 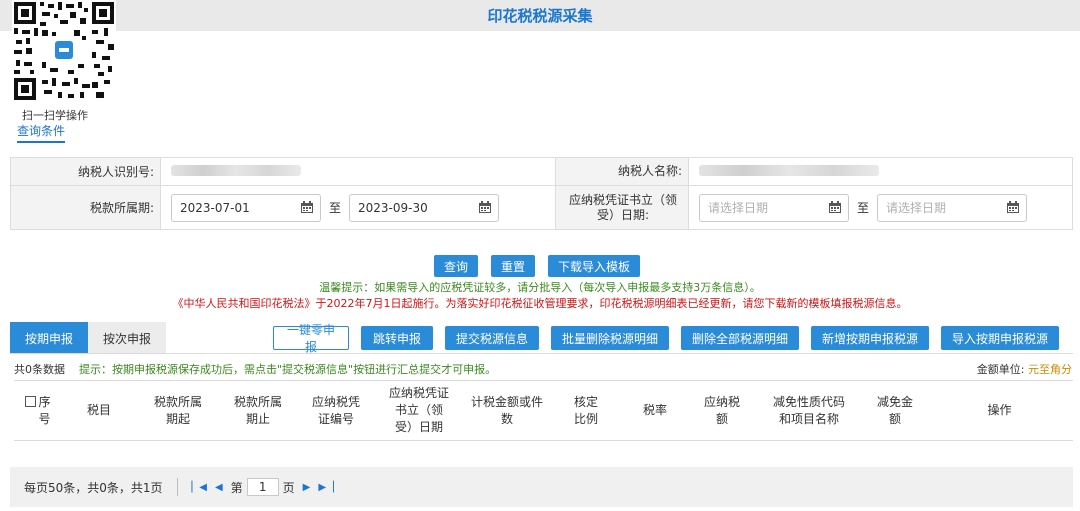 I want to click on taxpayer-id-label: 纳税人识别号:, so click(x=85, y=171).